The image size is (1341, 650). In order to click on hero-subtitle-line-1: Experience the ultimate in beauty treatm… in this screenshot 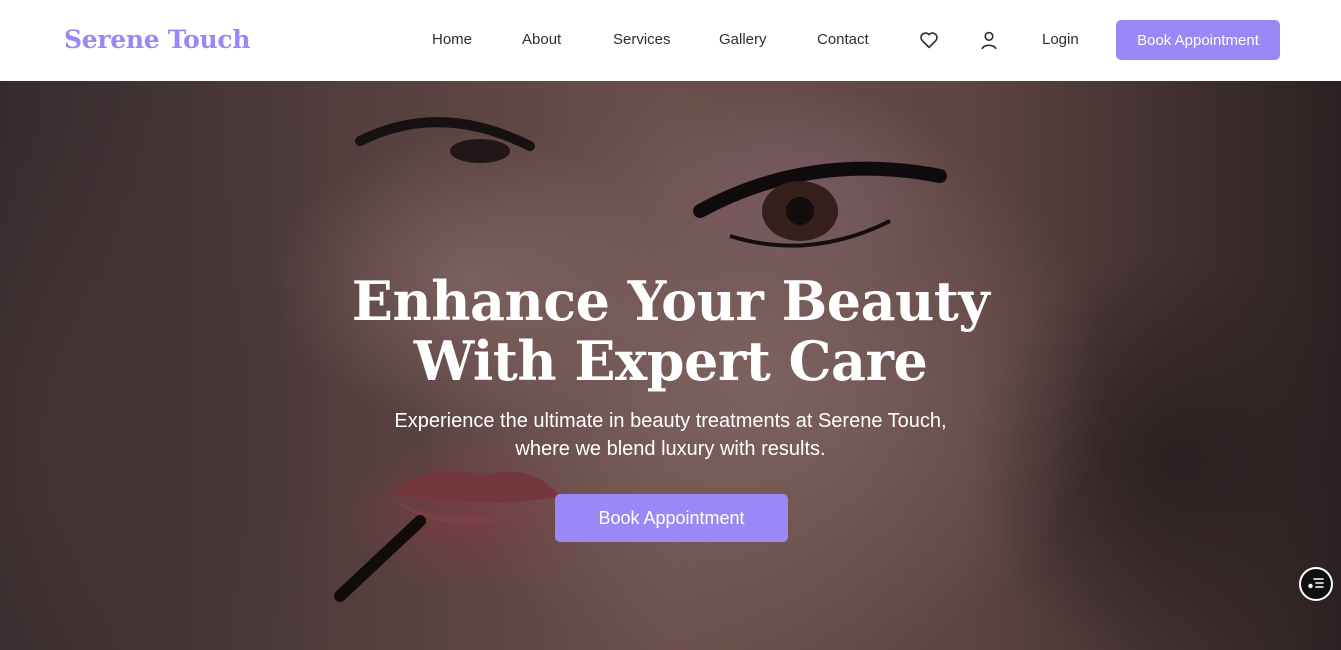, I will do `click(670, 421)`.